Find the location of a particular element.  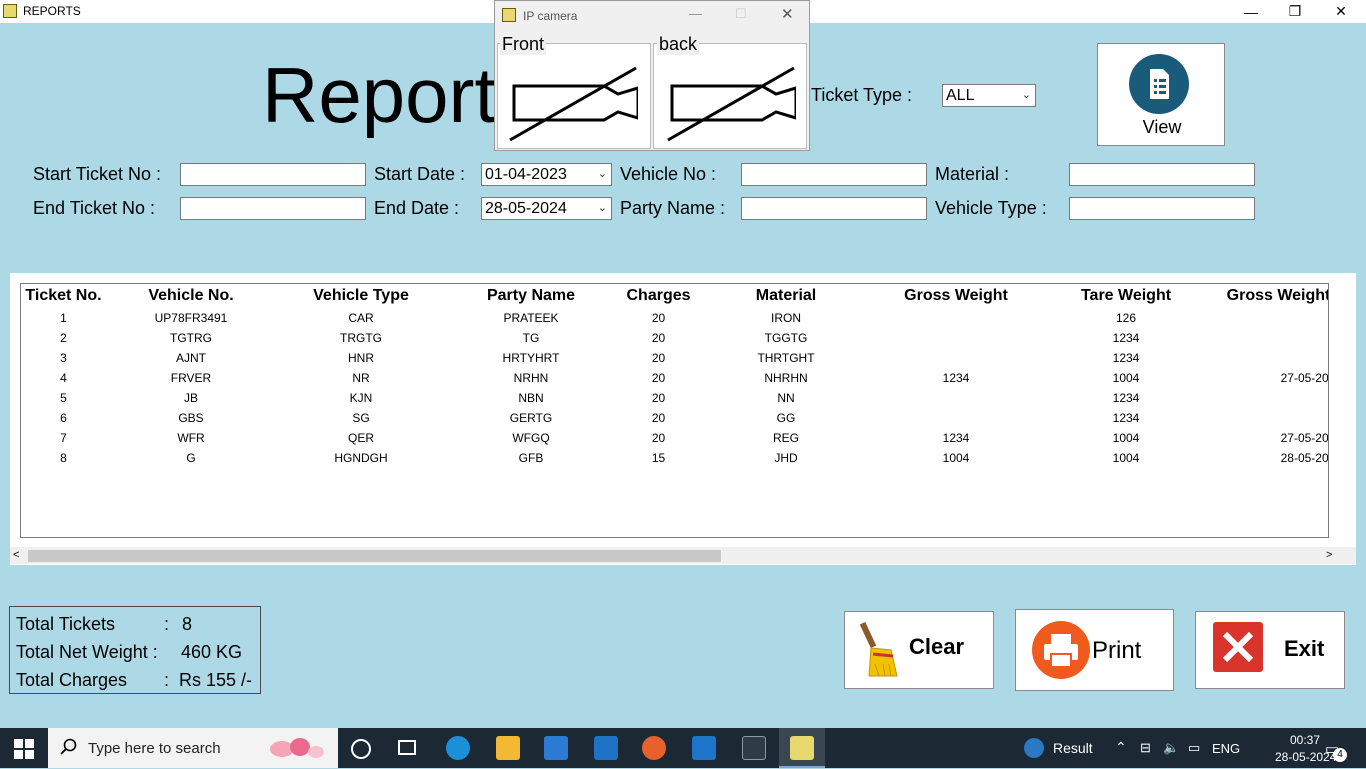

firefox-icon is located at coordinates (654, 748).